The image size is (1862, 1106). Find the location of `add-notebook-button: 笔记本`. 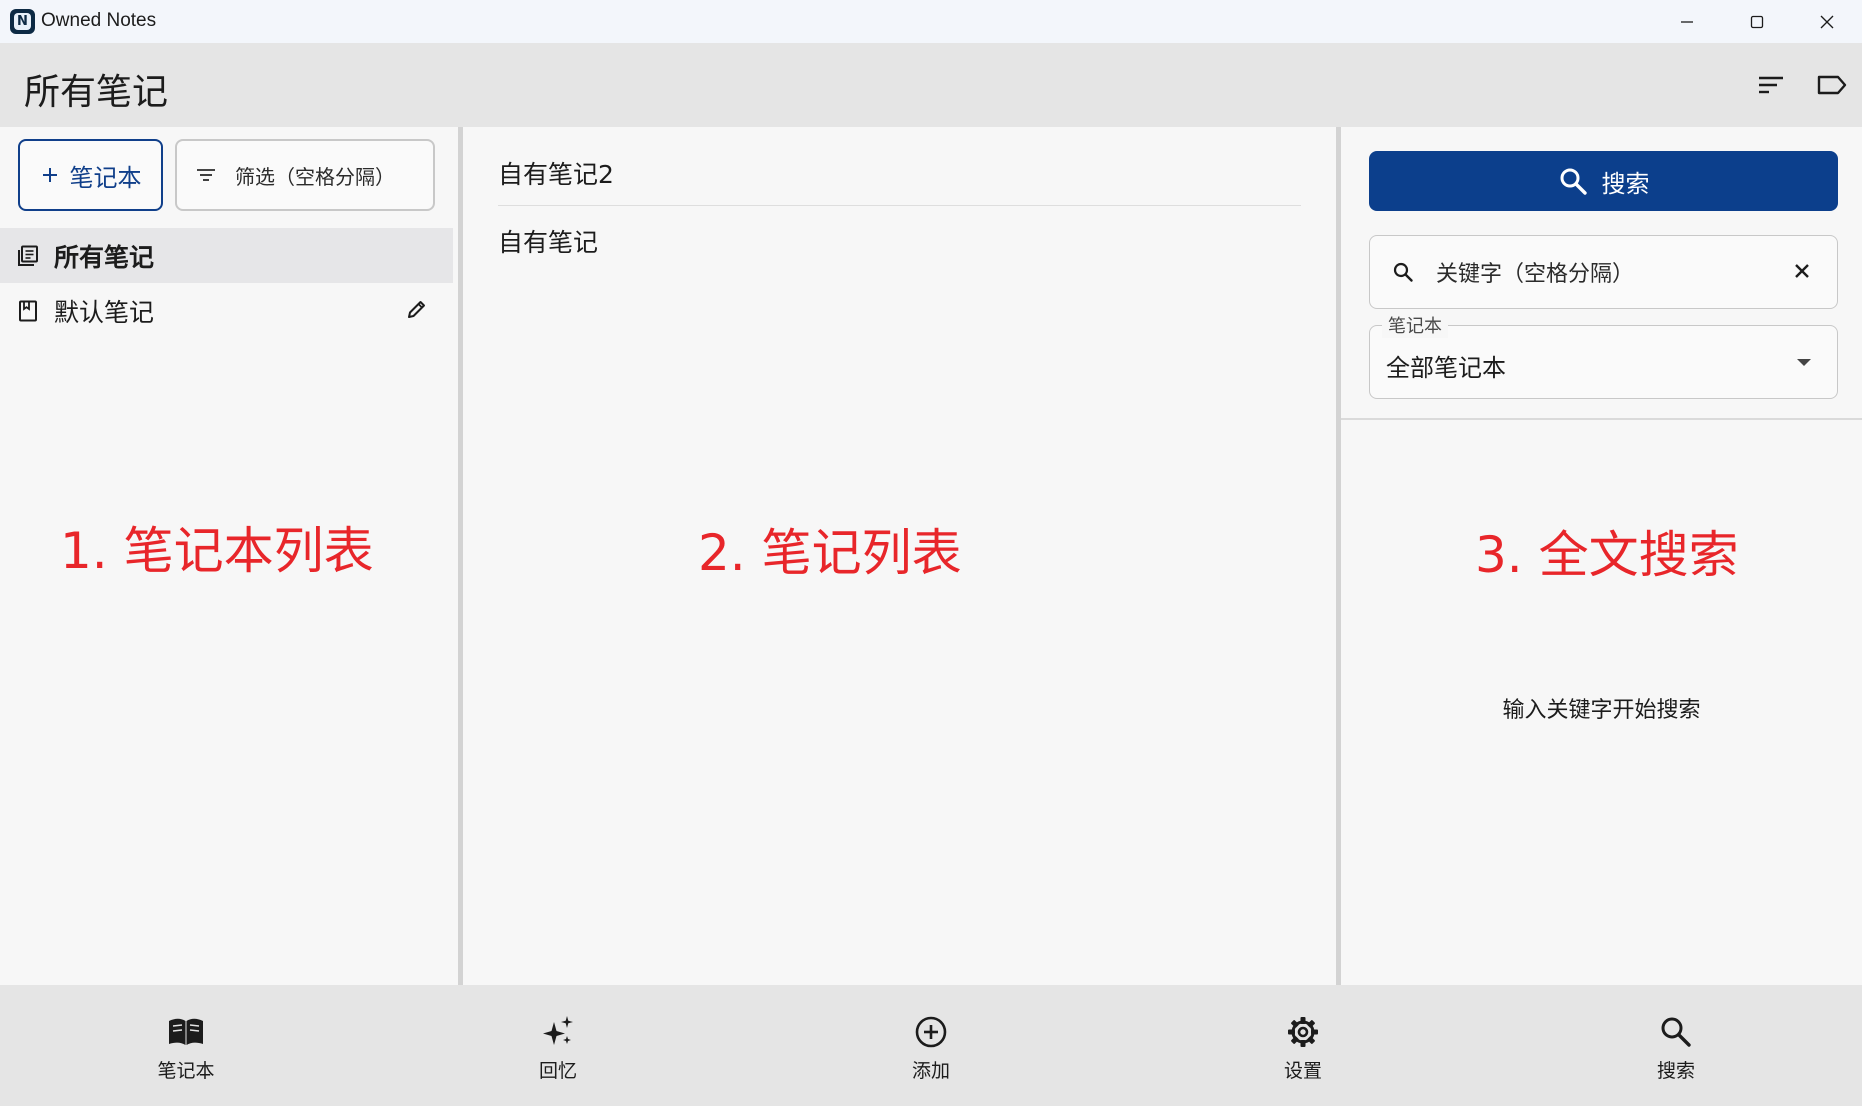

add-notebook-button: 笔记本 is located at coordinates (90, 175).